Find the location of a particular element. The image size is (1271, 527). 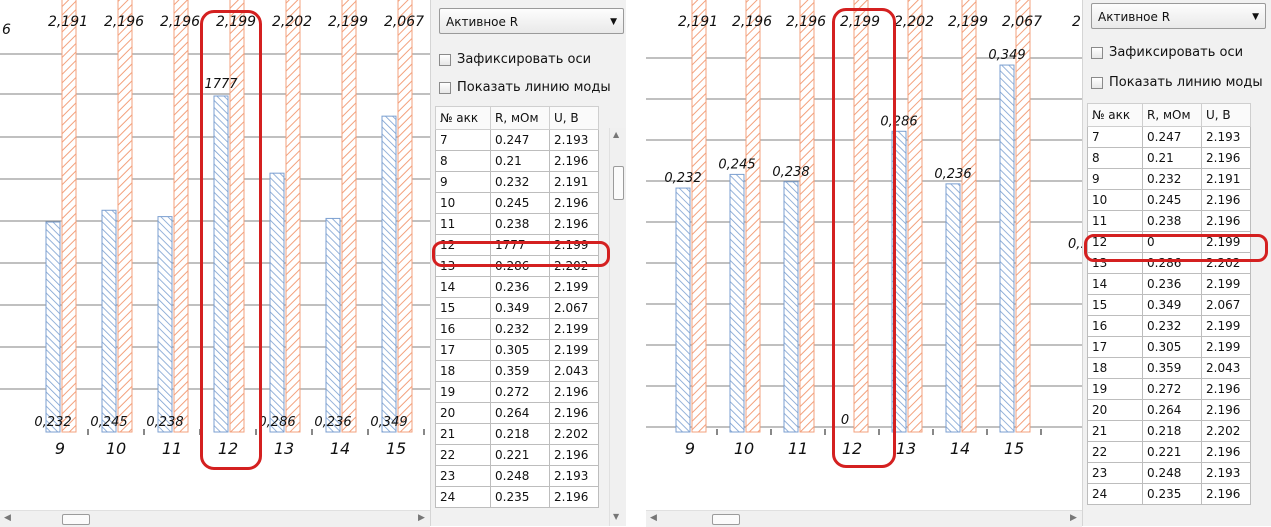

cell-number: 14 is located at coordinates (1115, 284).